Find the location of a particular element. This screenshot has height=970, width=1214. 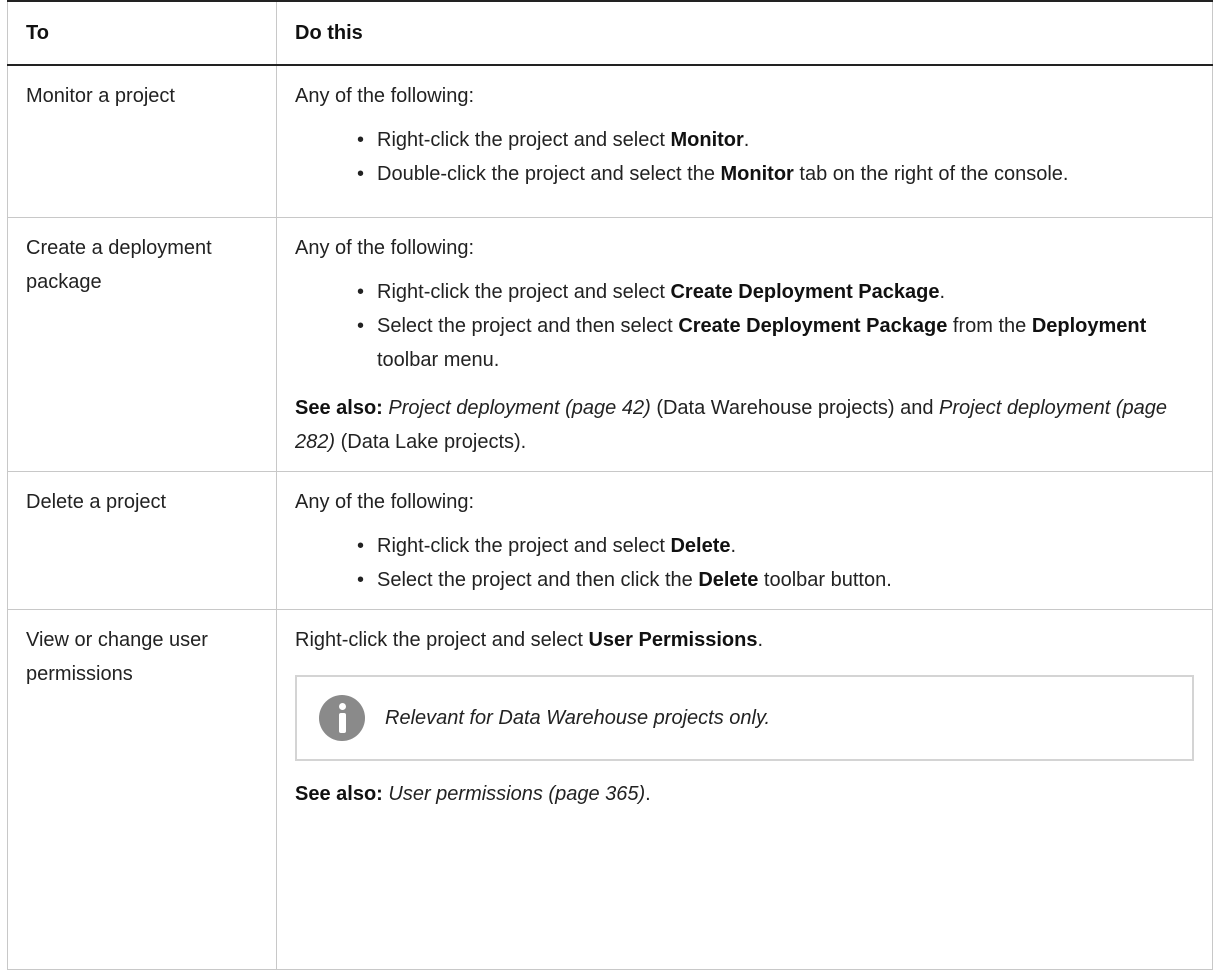

task-cell: Create a deployment package is located at coordinates (142, 344).